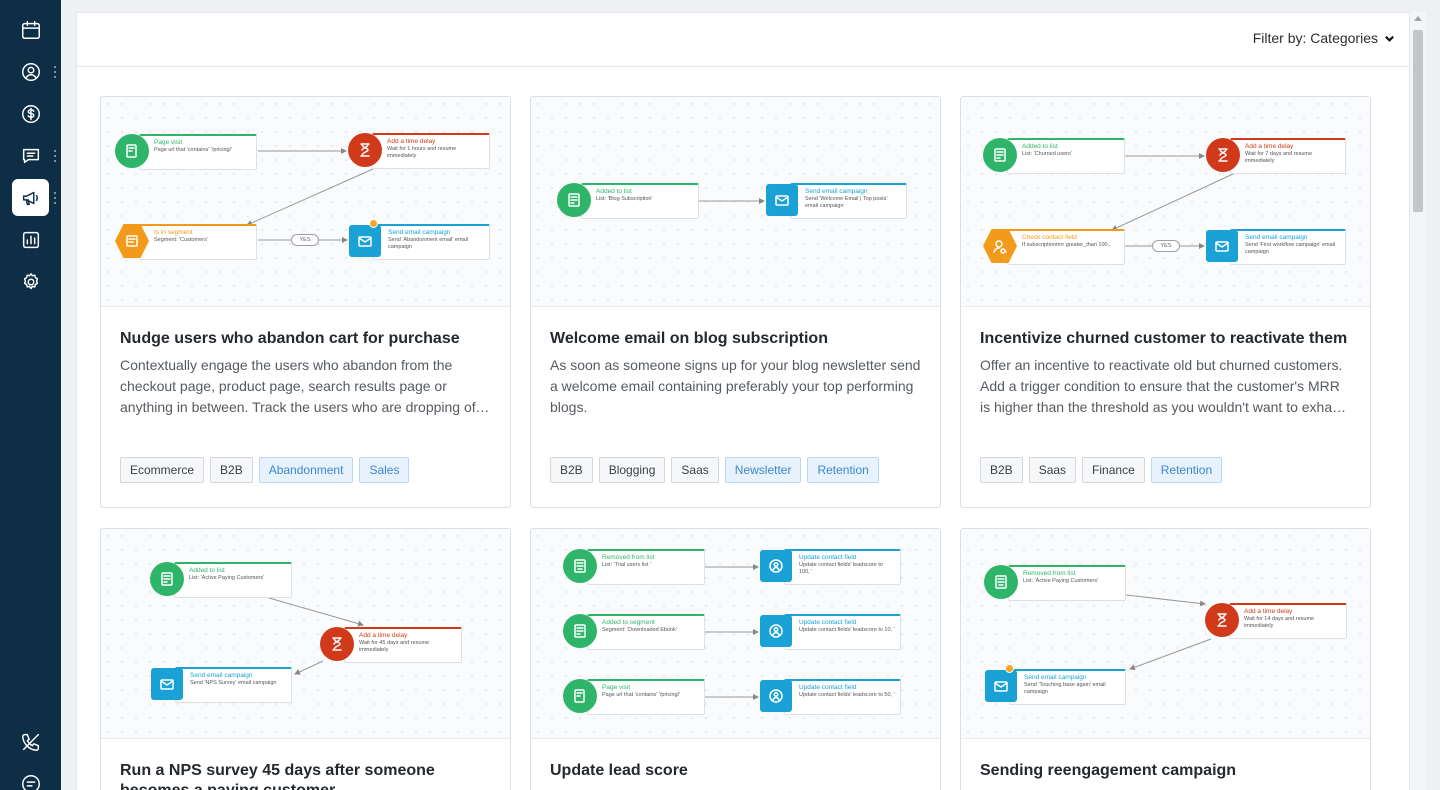 The height and width of the screenshot is (790, 1440). I want to click on sidebar-item-calls, so click(30, 741).